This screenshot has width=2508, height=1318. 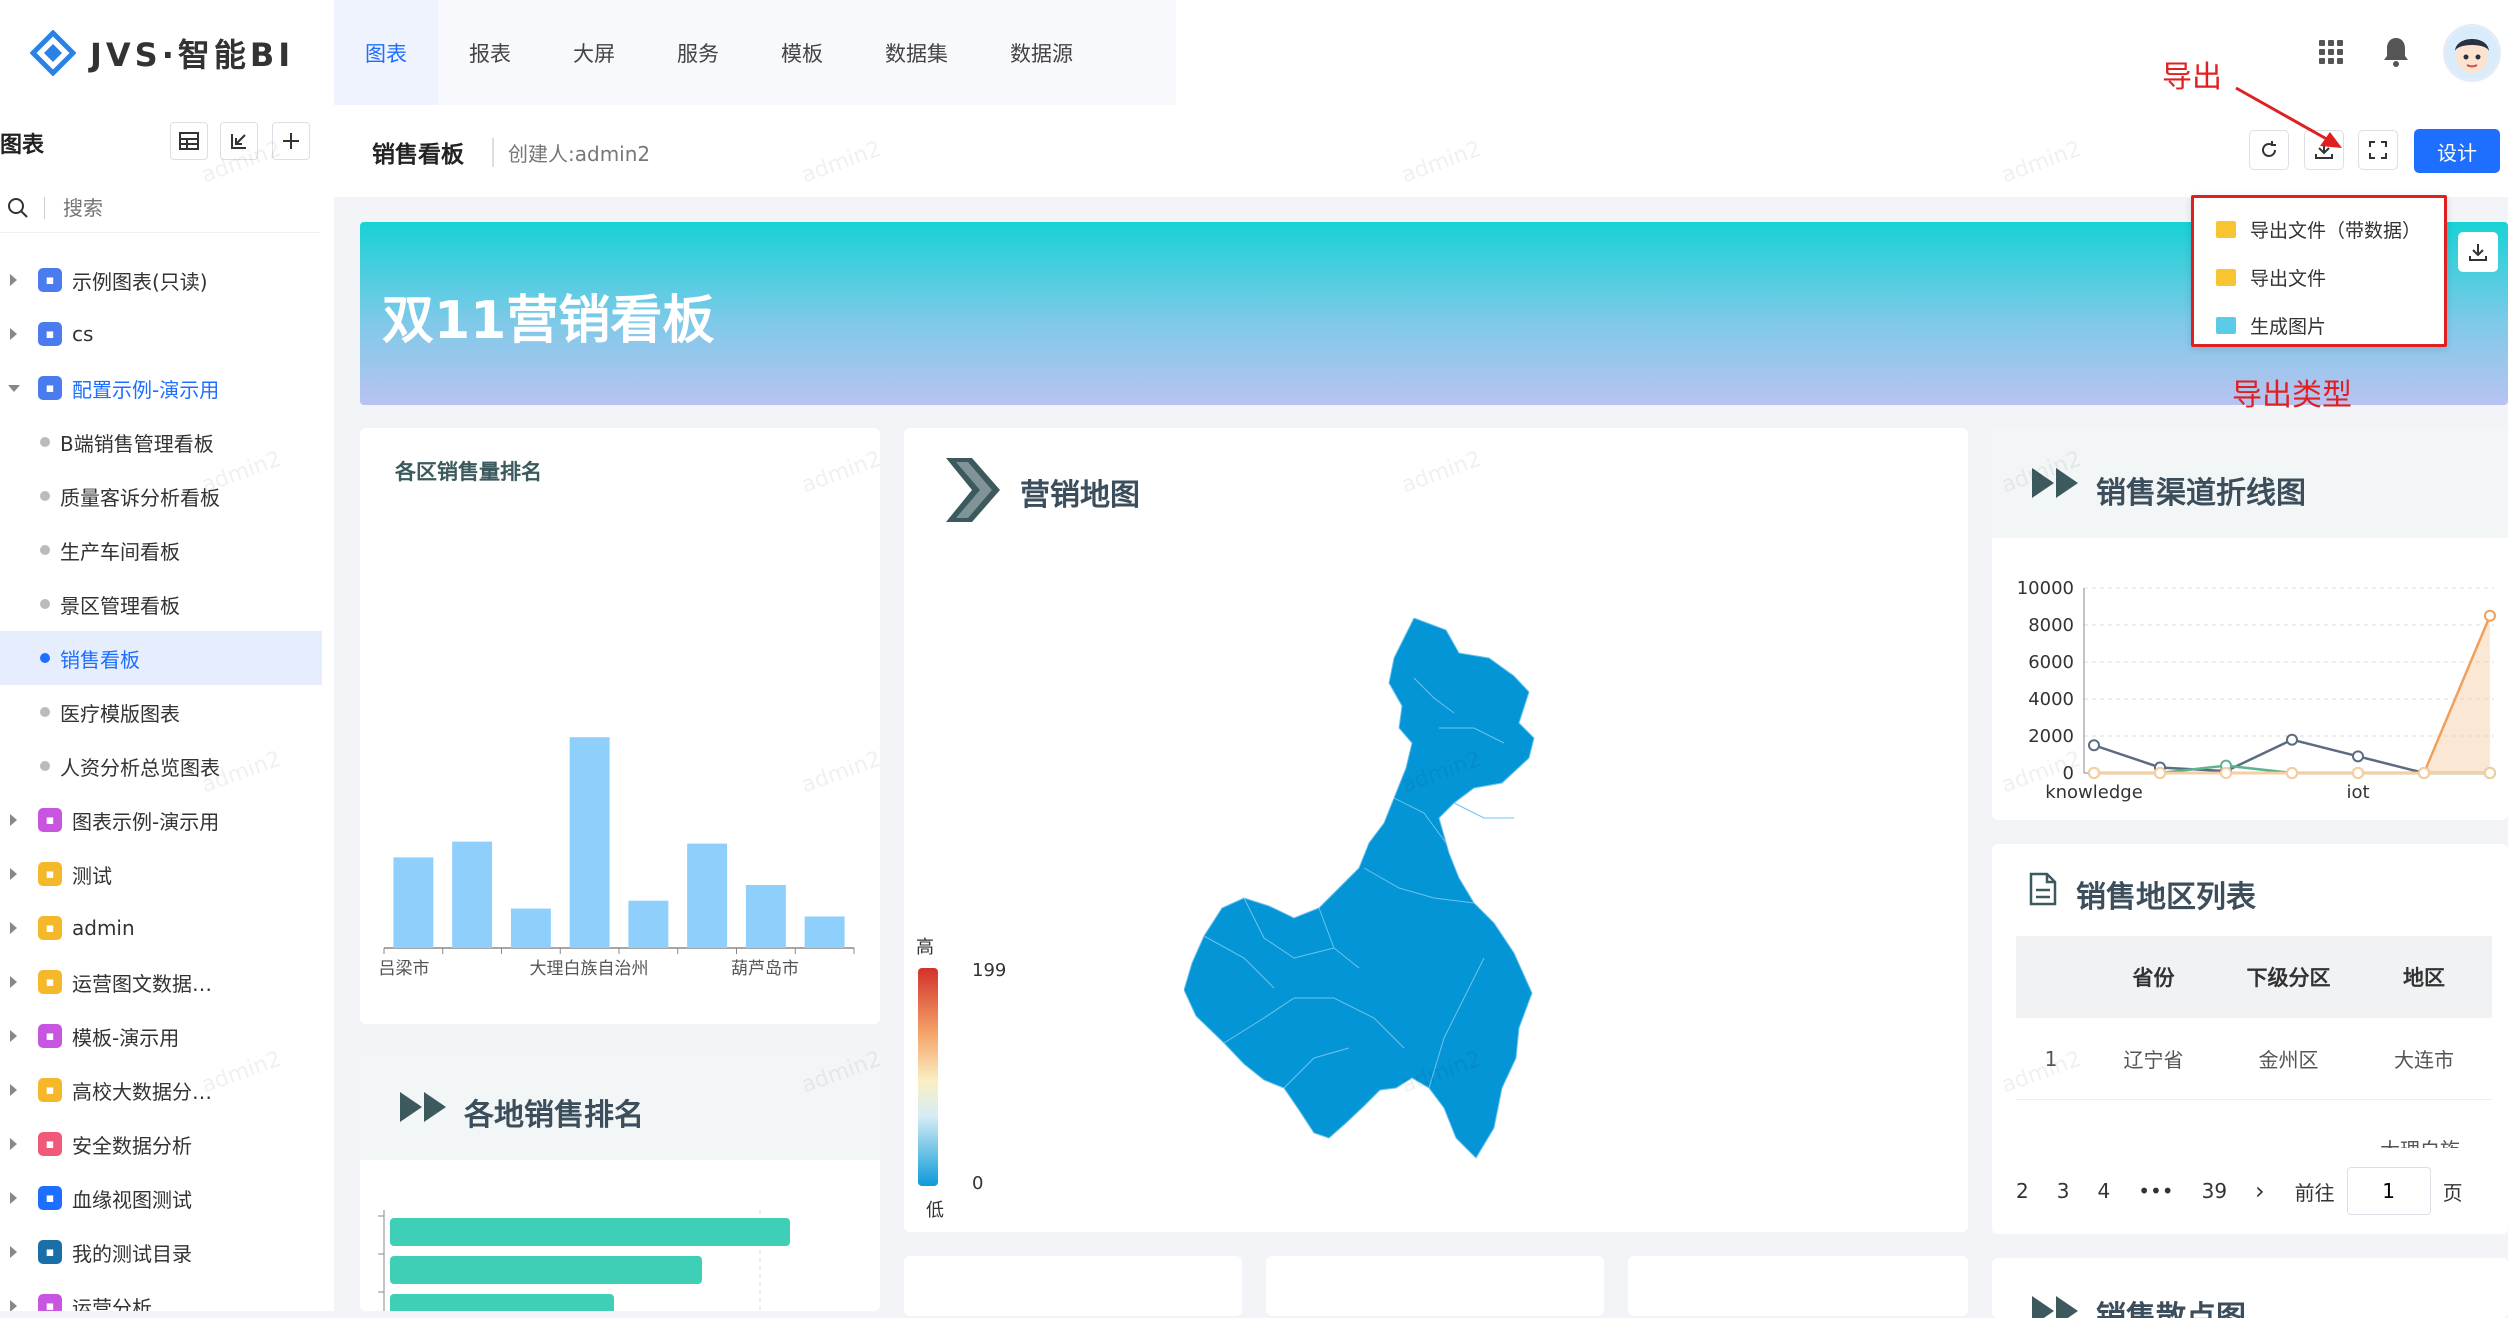 I want to click on tick-label: 大理白族自治州, so click(x=589, y=969).